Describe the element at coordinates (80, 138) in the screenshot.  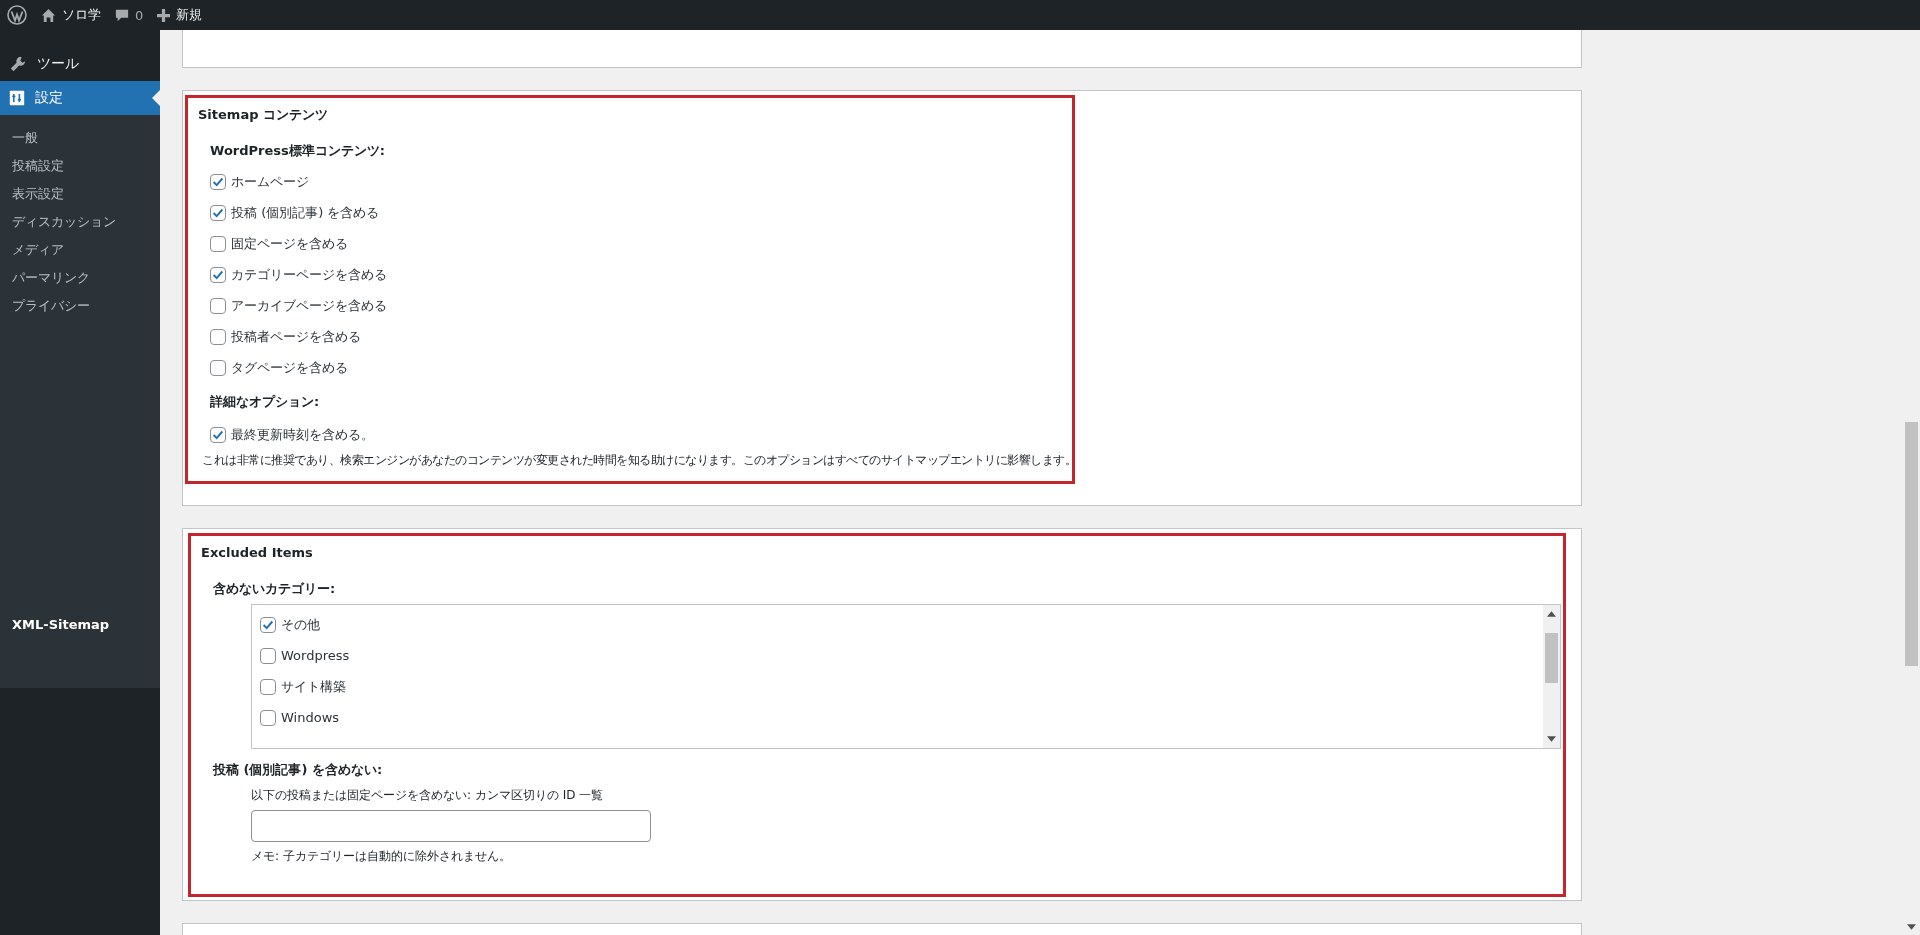
I see `submenu-item: 一般` at that location.